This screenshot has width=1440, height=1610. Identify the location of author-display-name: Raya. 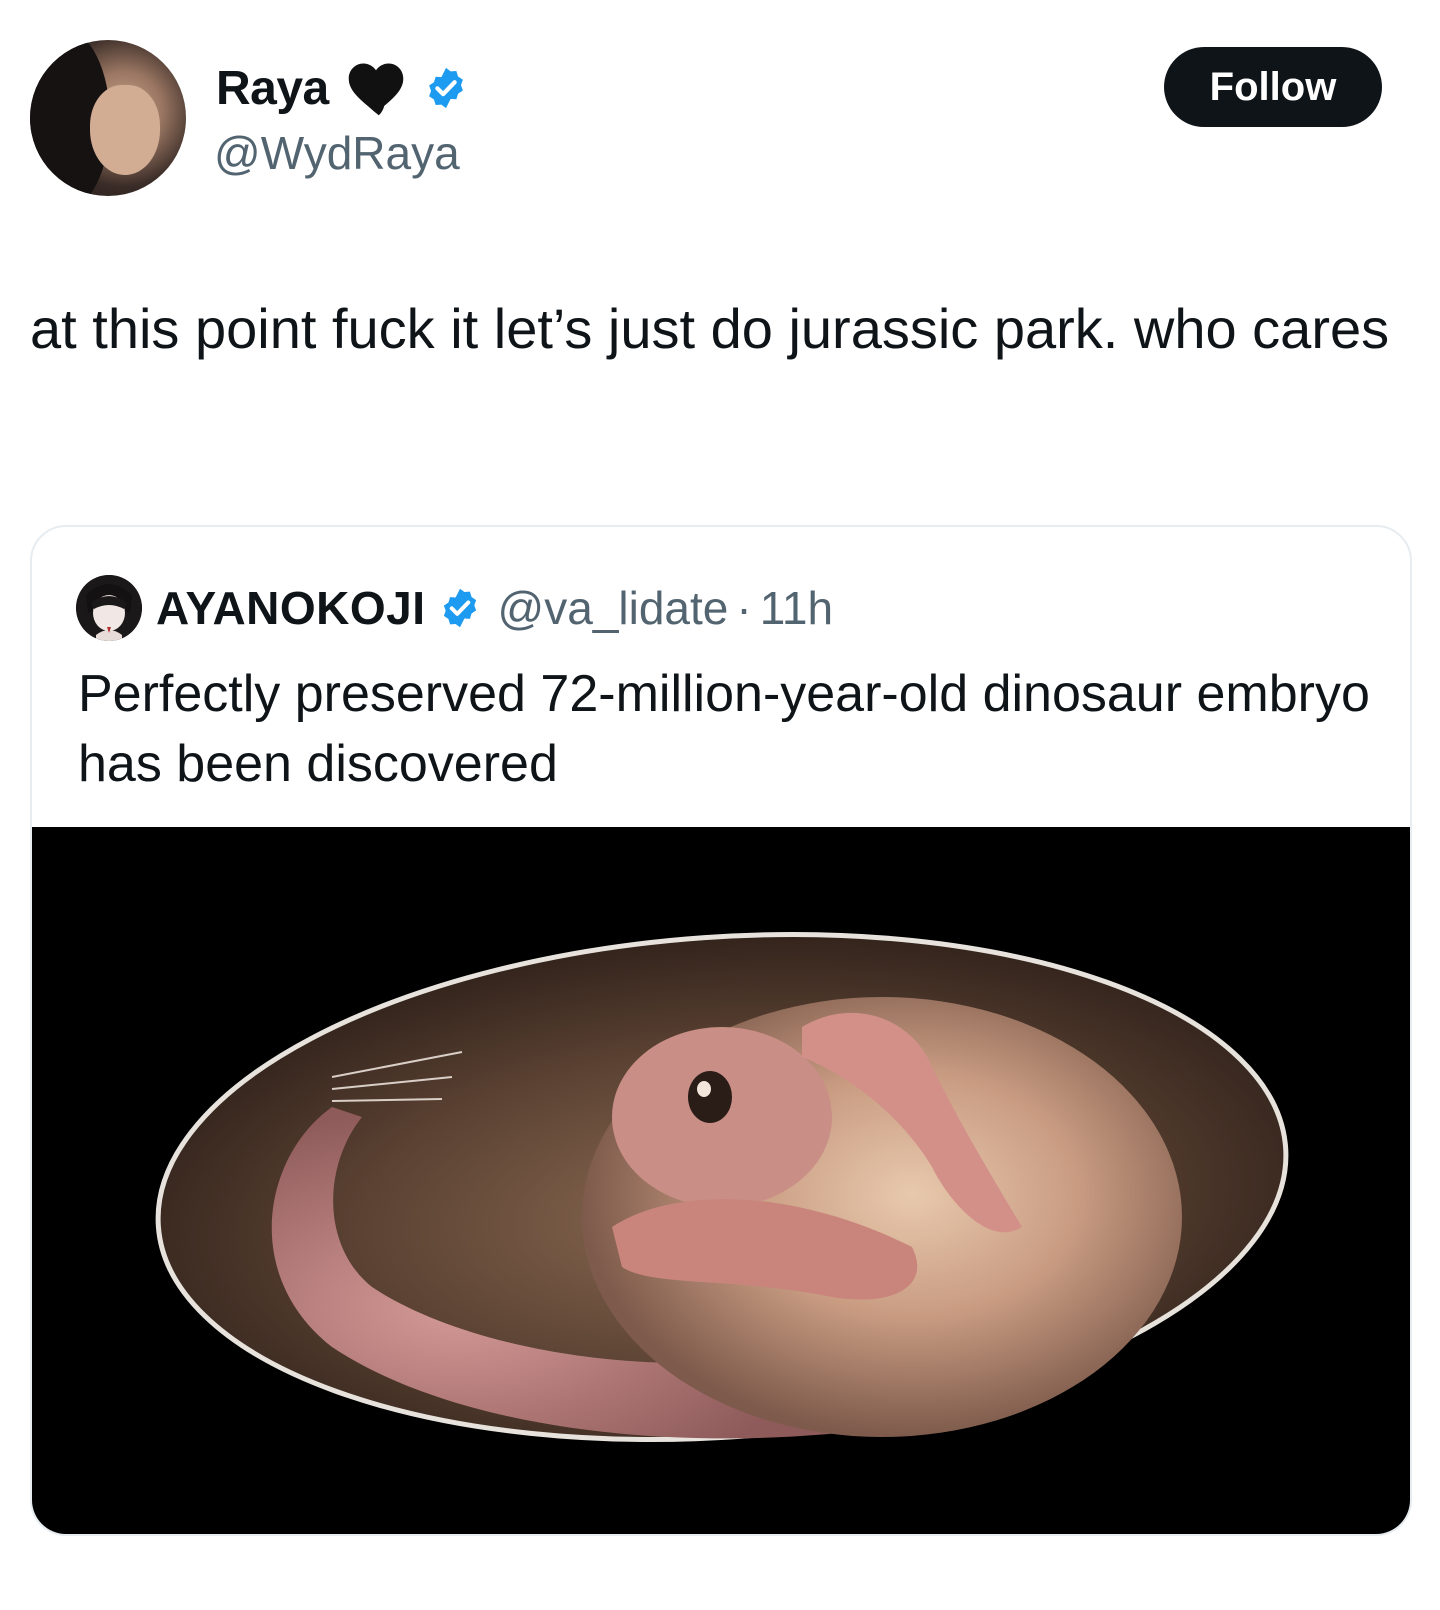
(272, 88).